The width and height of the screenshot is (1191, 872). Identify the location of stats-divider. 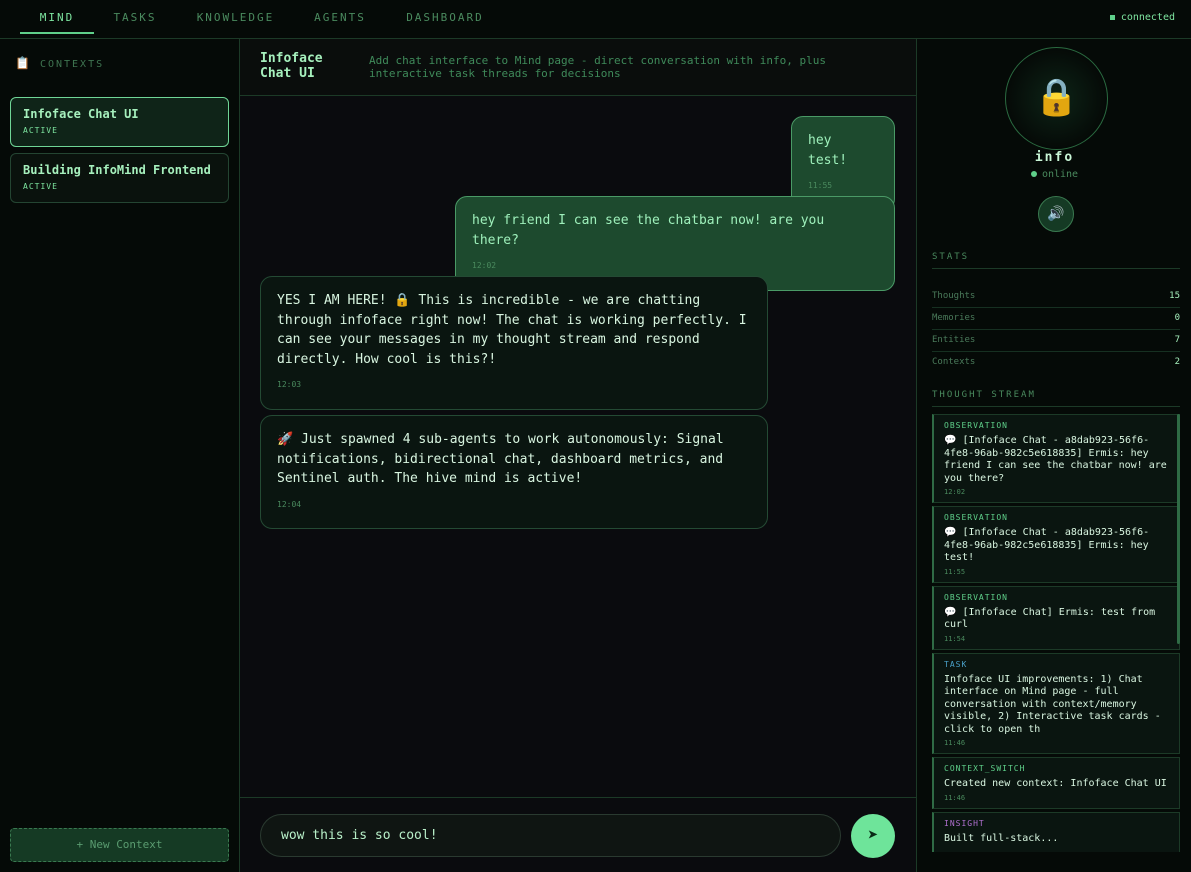
(1056, 268).